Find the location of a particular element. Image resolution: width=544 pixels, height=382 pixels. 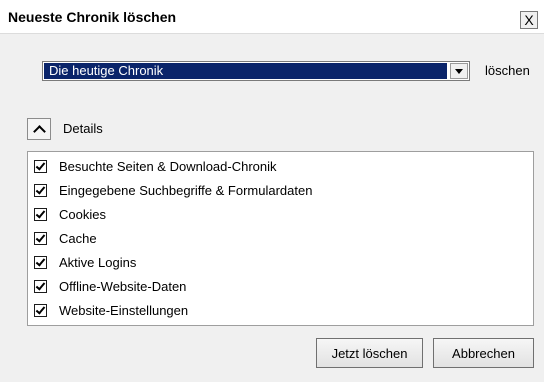

clear-now-button: Jetzt löschen is located at coordinates (369, 353).